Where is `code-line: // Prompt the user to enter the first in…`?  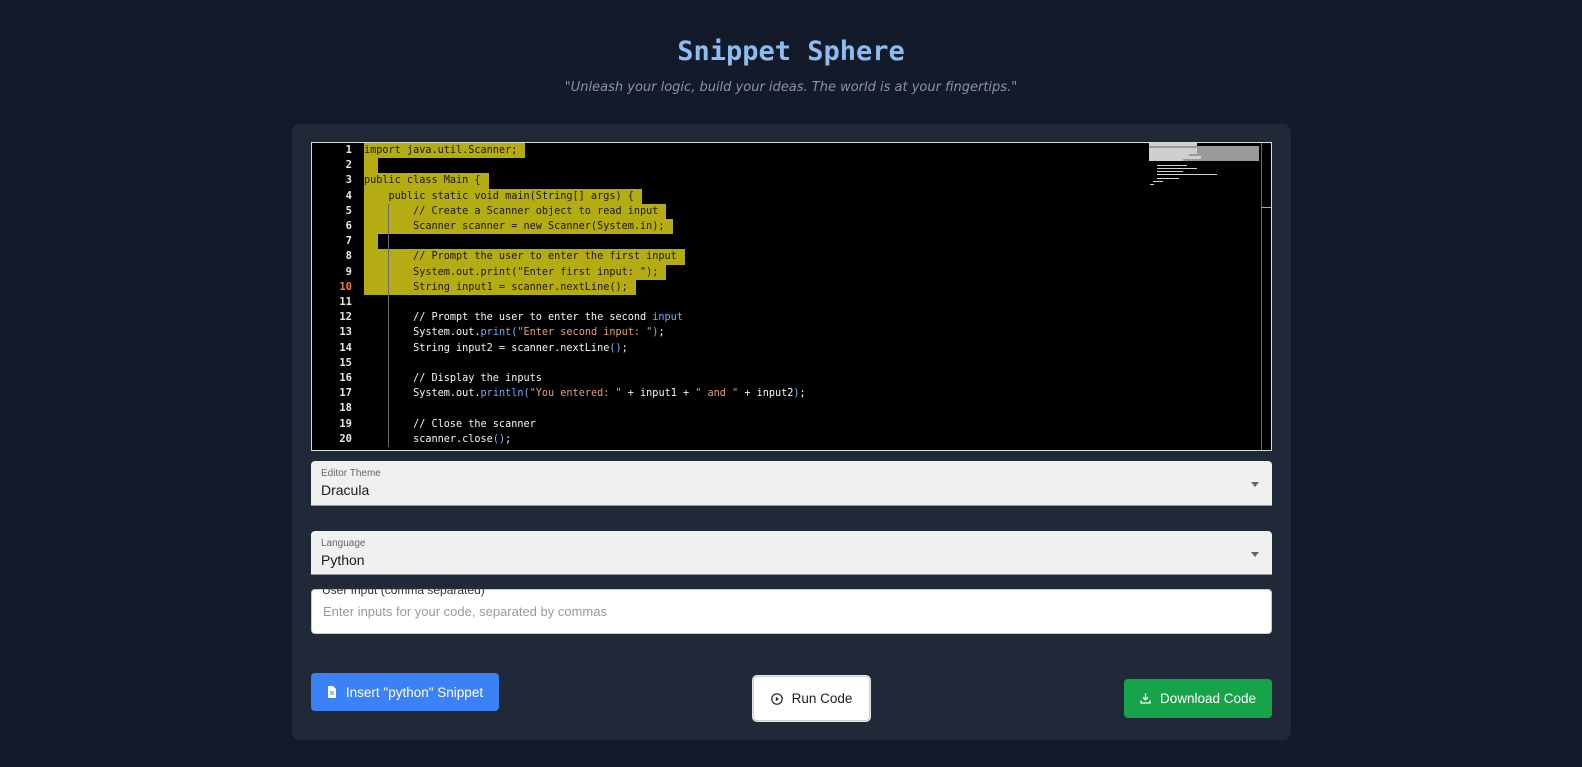
code-line: // Prompt the user to enter the first in… is located at coordinates (524, 257).